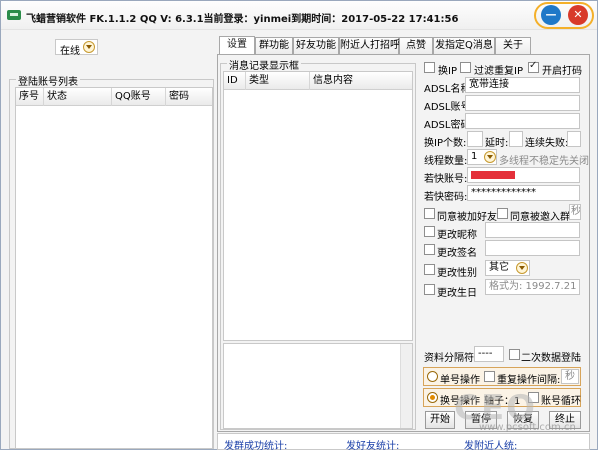 The image size is (598, 450). Describe the element at coordinates (489, 376) in the screenshot. I see `repeat-op-checkbox` at that location.